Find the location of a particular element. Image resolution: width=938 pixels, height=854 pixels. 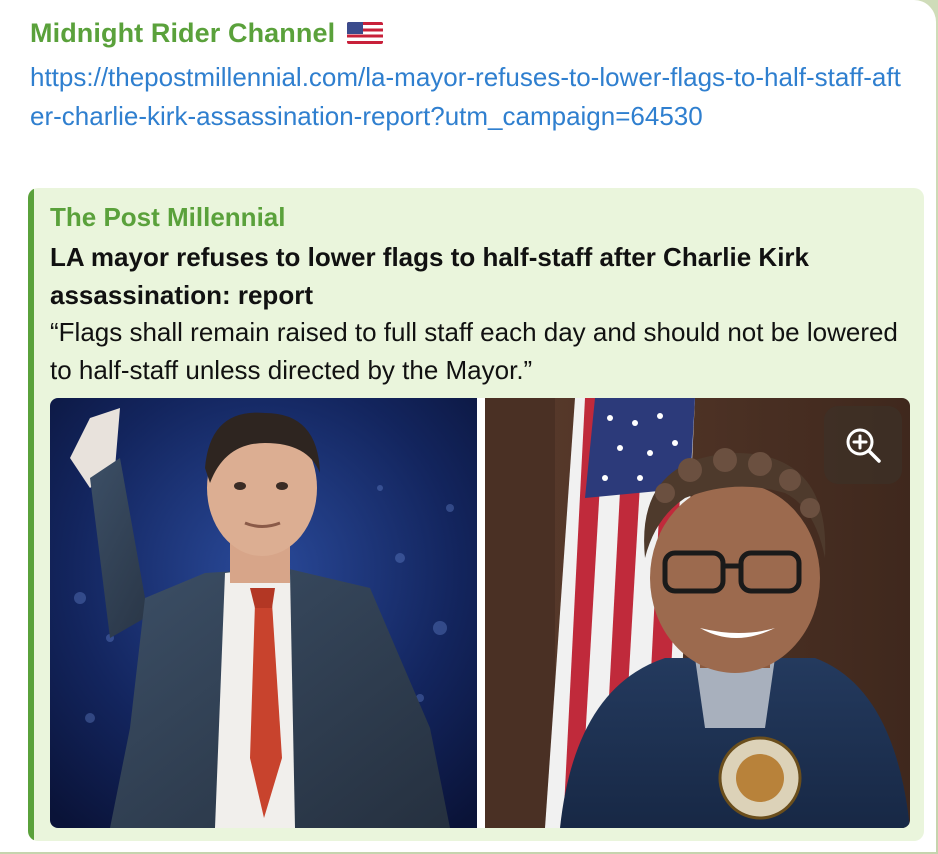

zoom-button is located at coordinates (863, 445).